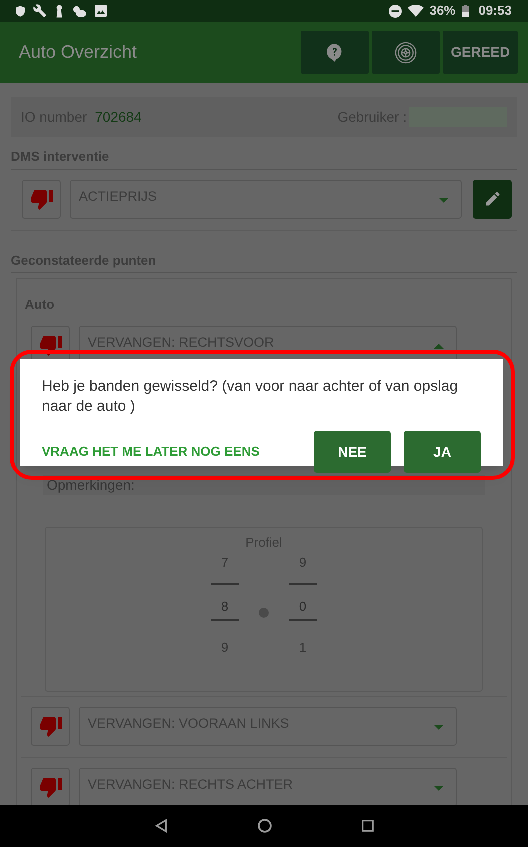 The image size is (528, 847). What do you see at coordinates (161, 826) in the screenshot?
I see `back-icon` at bounding box center [161, 826].